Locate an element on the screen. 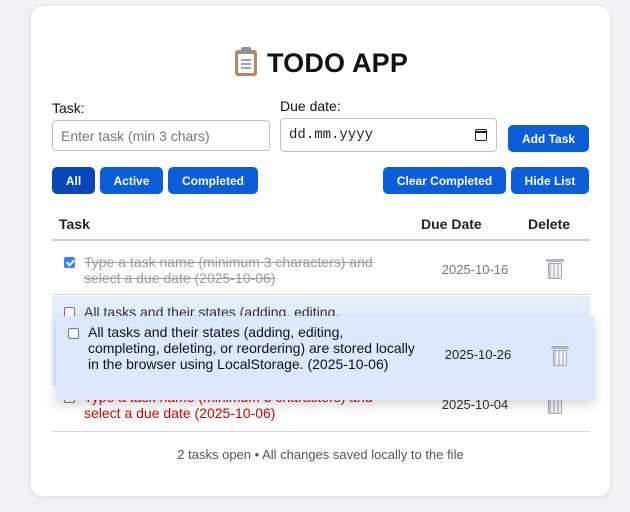  due-date-field: dd.mm.yyyy is located at coordinates (388, 135).